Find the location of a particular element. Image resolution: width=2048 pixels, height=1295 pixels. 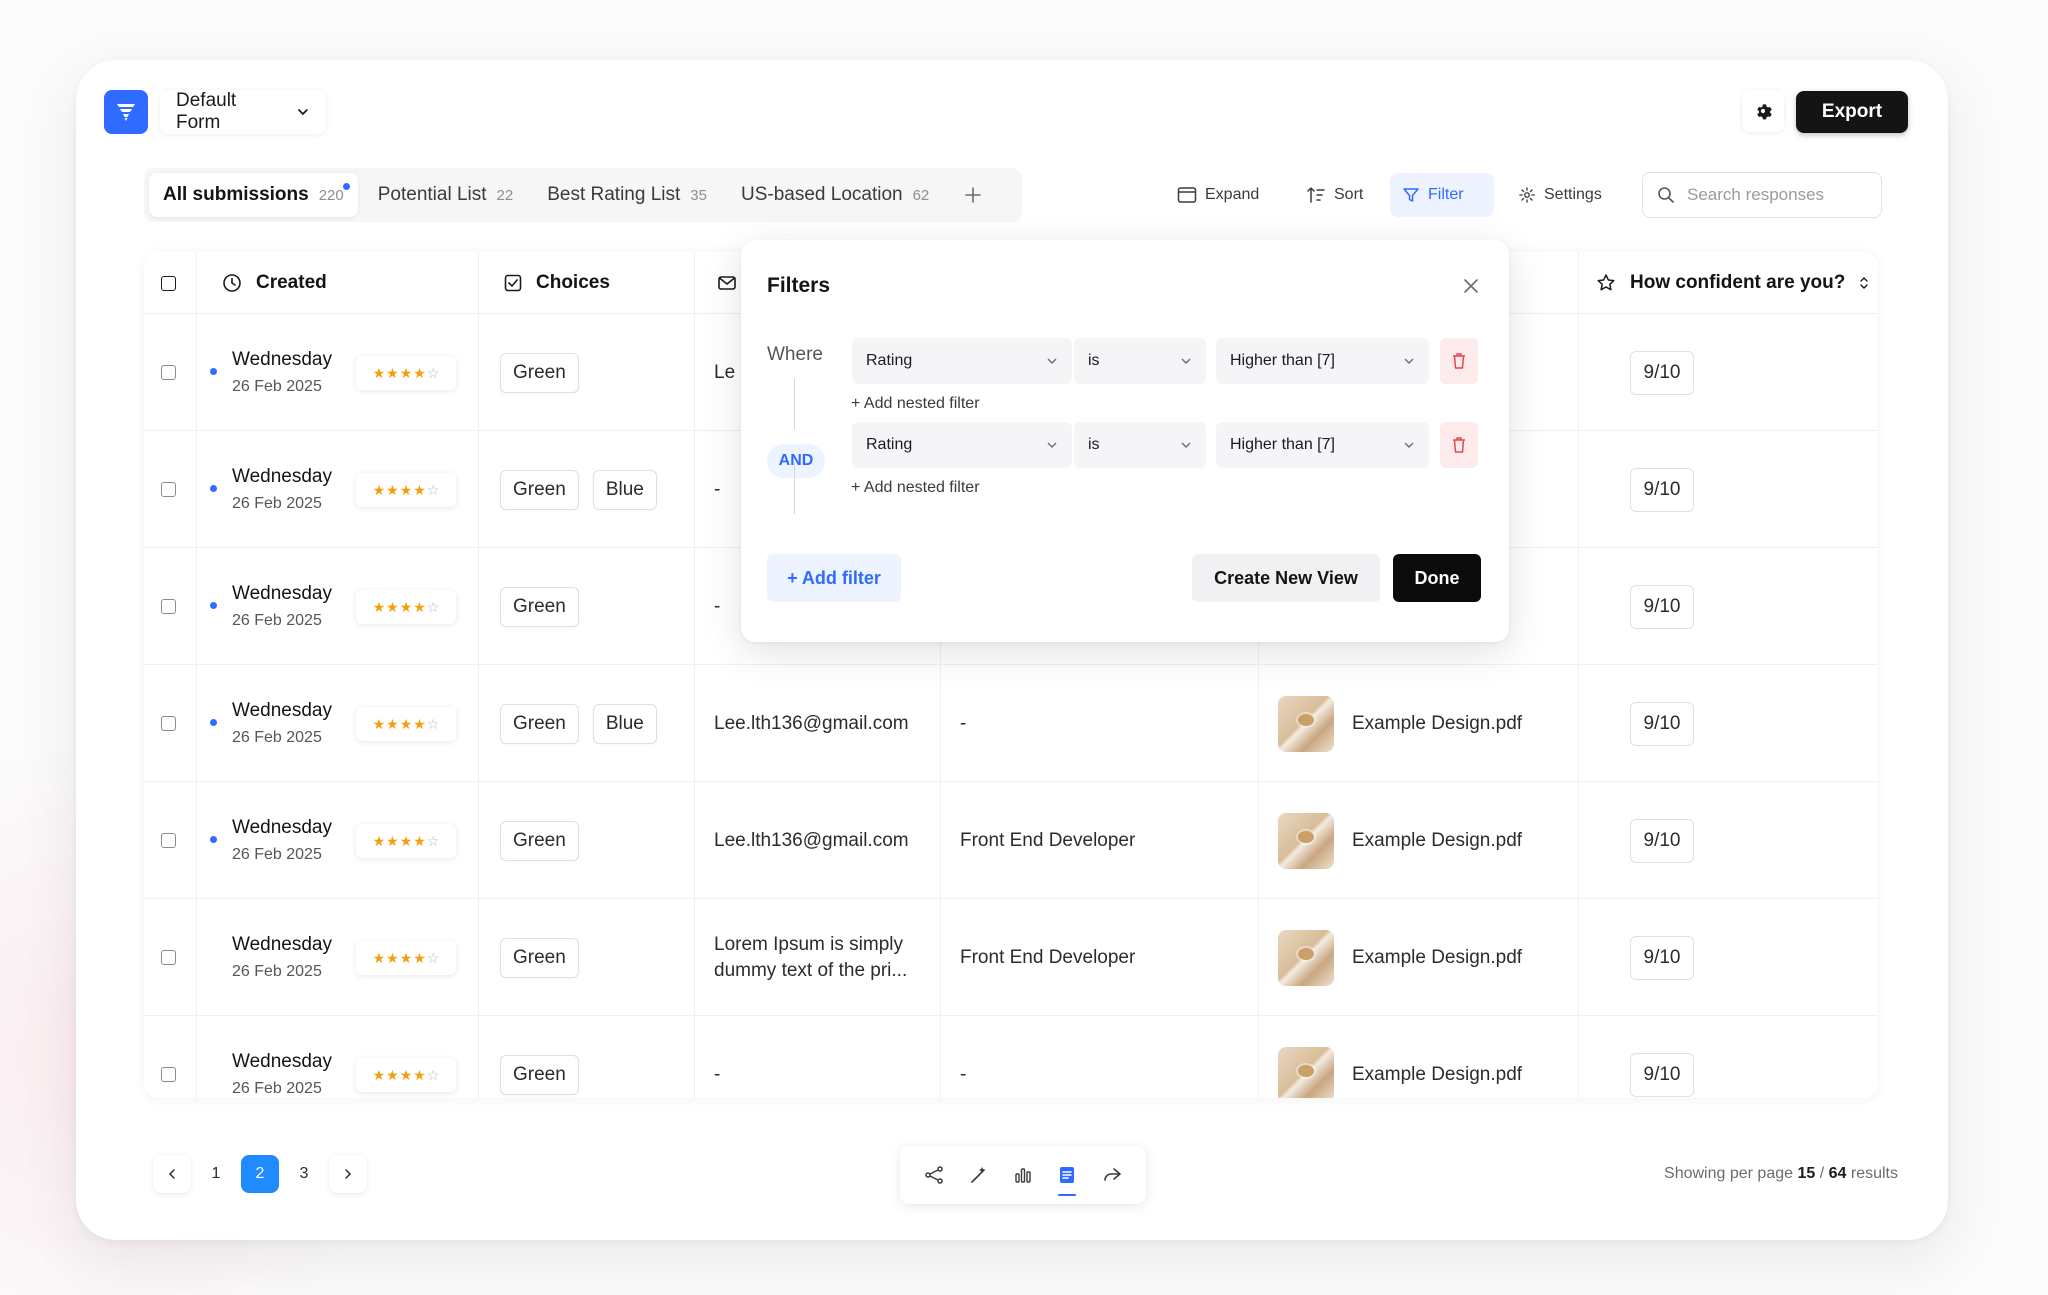

tab-best-rating-list: Best Rating List 35 is located at coordinates (627, 195).